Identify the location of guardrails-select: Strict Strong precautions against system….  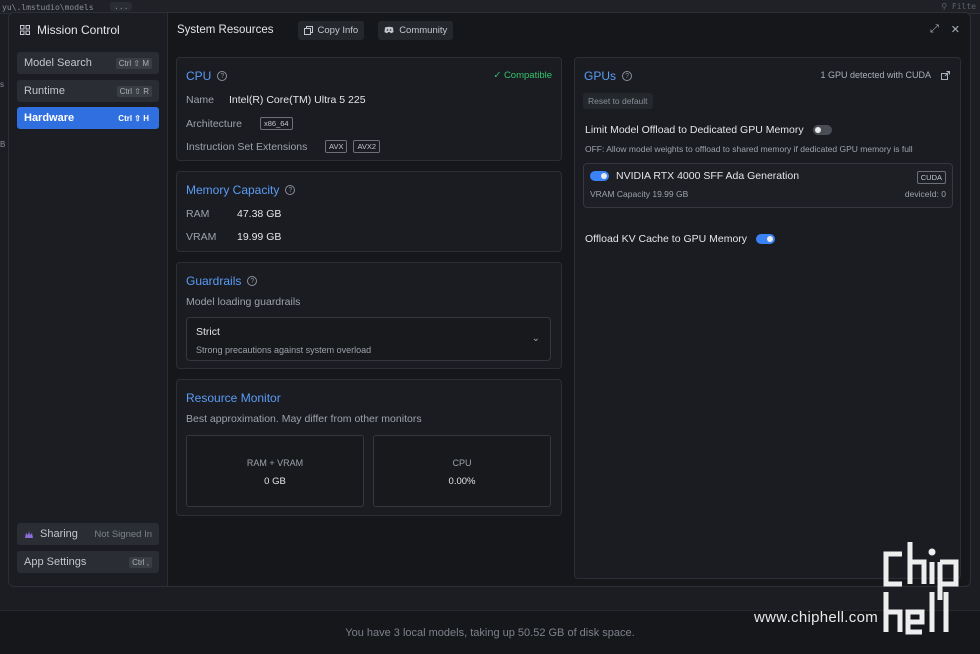
(368, 339).